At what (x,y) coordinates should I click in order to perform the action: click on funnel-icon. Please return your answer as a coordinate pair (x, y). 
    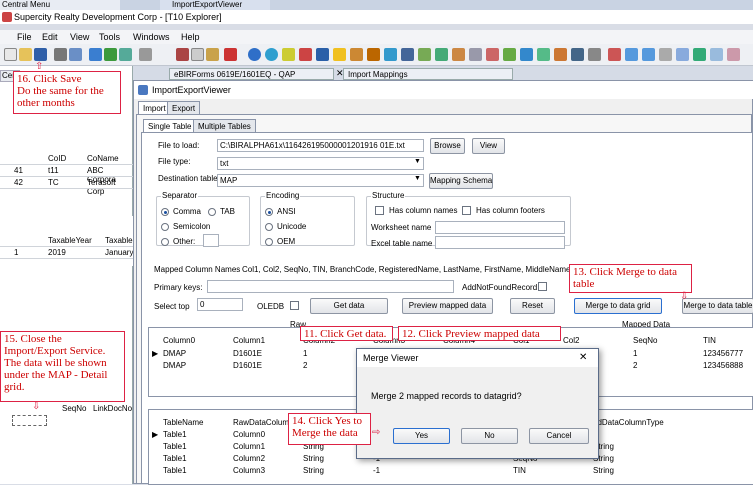
    Looking at the image, I should click on (665, 54).